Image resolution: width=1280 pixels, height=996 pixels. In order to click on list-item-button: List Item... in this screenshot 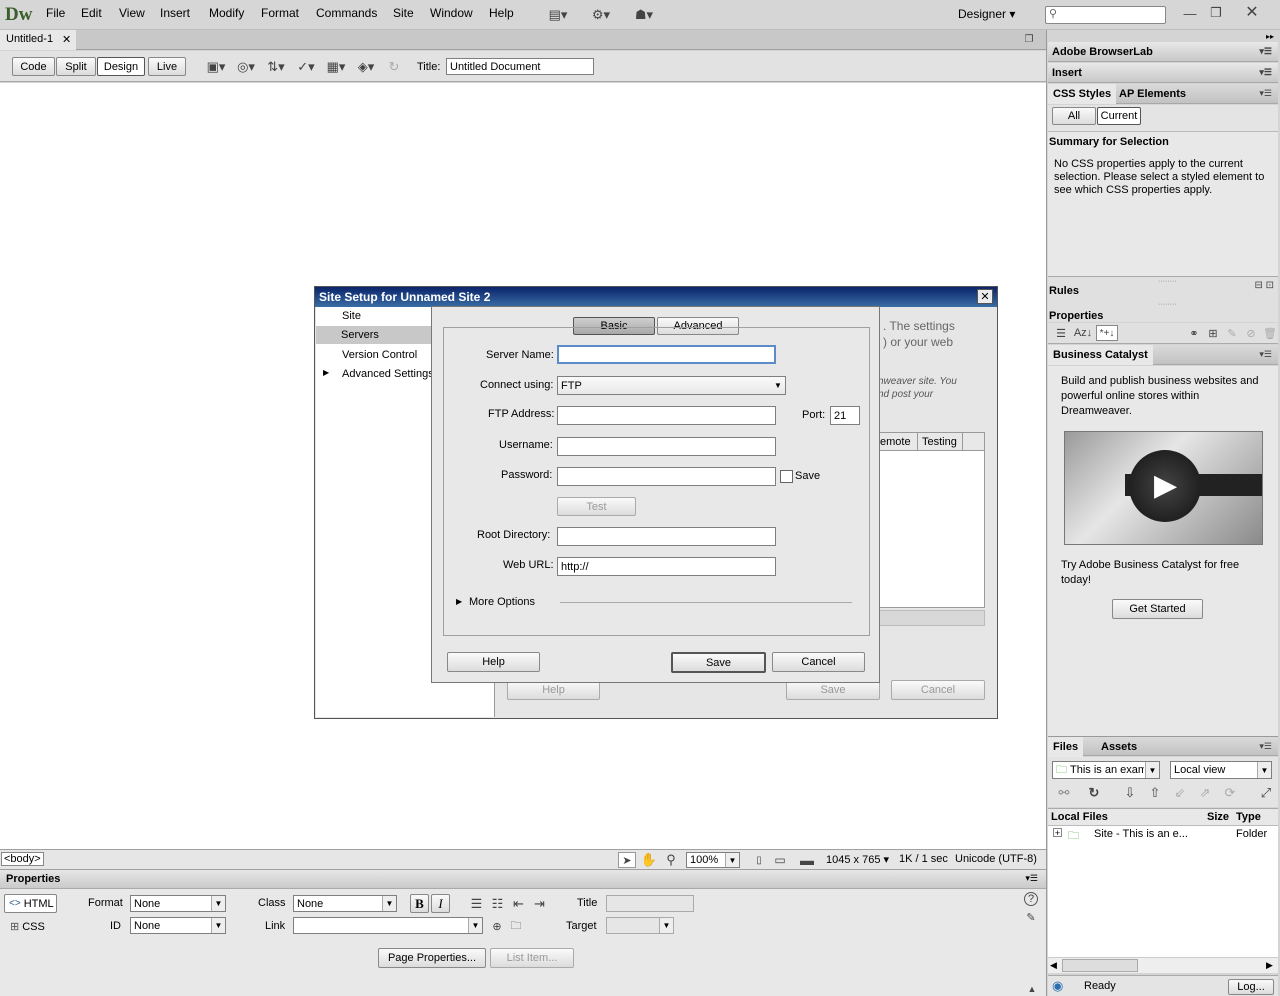, I will do `click(532, 958)`.